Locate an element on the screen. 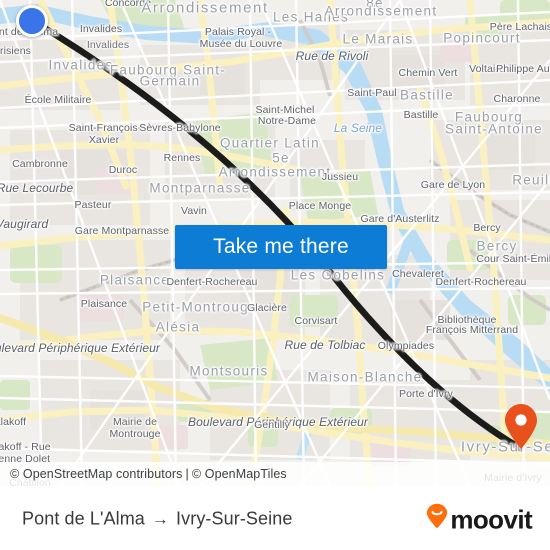 This screenshot has width=550, height=550. destination-pin is located at coordinates (521, 427).